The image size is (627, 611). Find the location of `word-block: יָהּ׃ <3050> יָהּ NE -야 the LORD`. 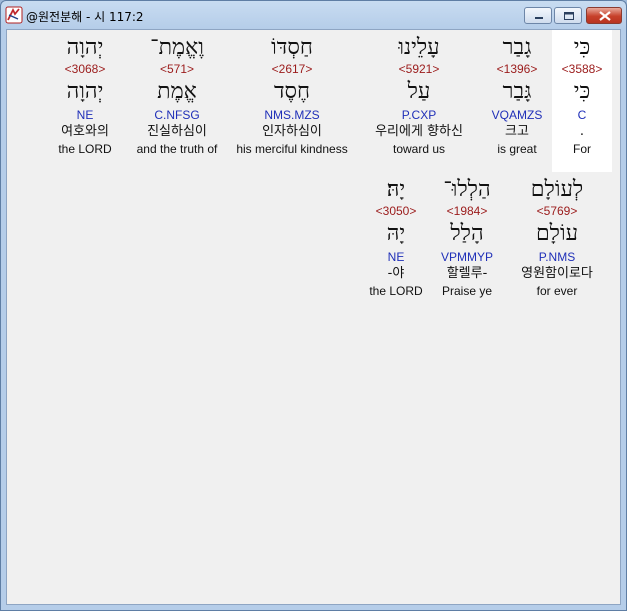

word-block: יָהּ׃ <3050> יָהּ NE -야 the LORD is located at coordinates (396, 235).